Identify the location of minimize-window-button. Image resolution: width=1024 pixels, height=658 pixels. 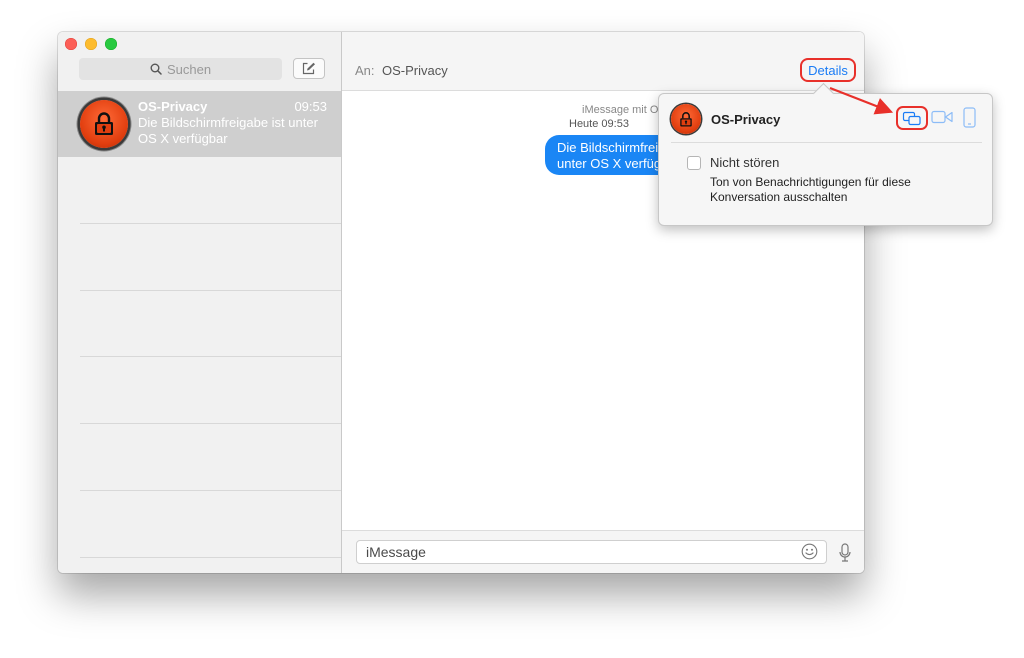
(91, 44).